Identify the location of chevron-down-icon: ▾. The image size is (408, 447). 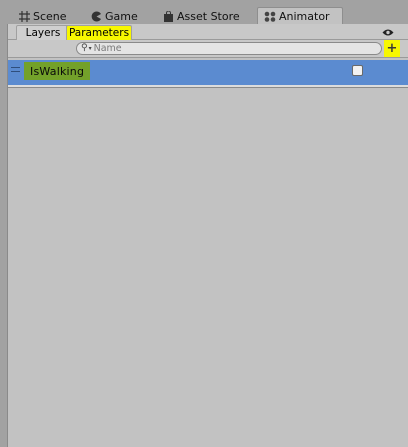
(90, 48).